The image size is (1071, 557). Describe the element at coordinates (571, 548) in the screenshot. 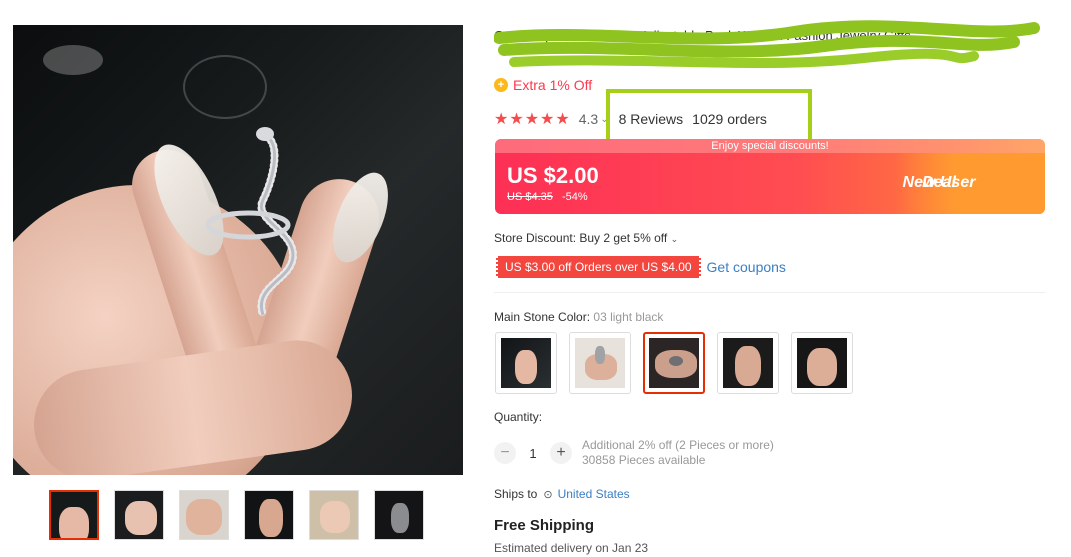

I see `estimated-delivery: Estimated delivery on Jan 23` at that location.